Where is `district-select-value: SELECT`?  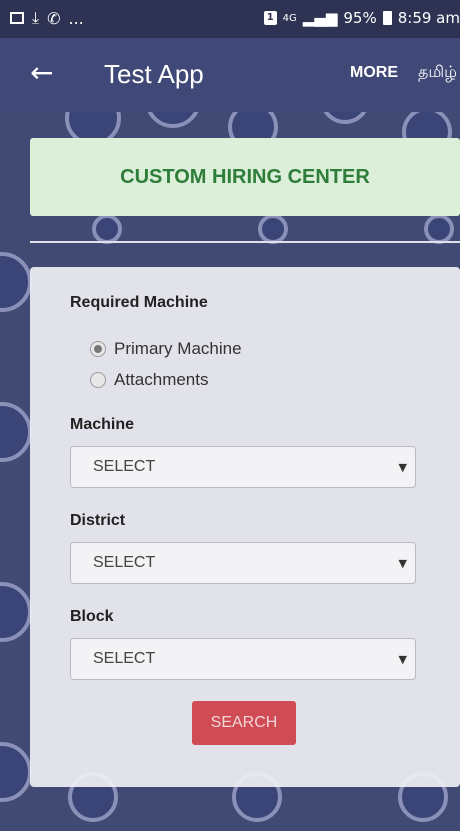
district-select-value: SELECT is located at coordinates (124, 562).